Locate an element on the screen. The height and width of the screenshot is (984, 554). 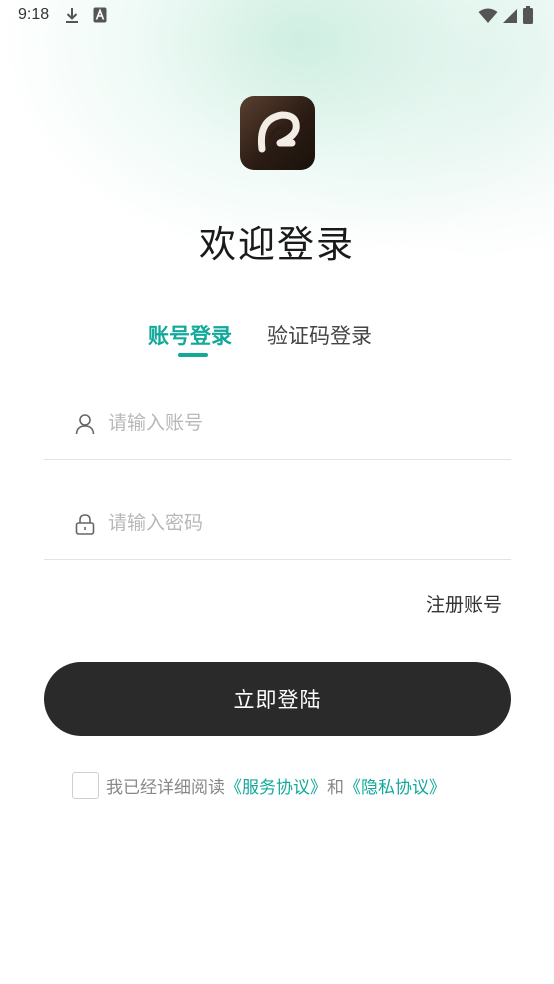
password-field-row is located at coordinates (277, 530).